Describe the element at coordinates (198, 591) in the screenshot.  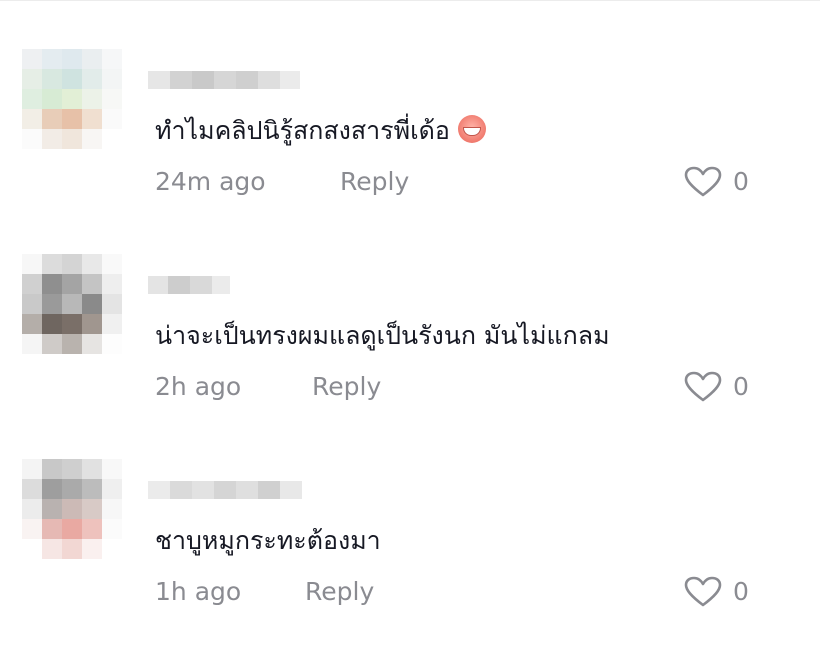
I see `comment-timestamp: 1h ago` at that location.